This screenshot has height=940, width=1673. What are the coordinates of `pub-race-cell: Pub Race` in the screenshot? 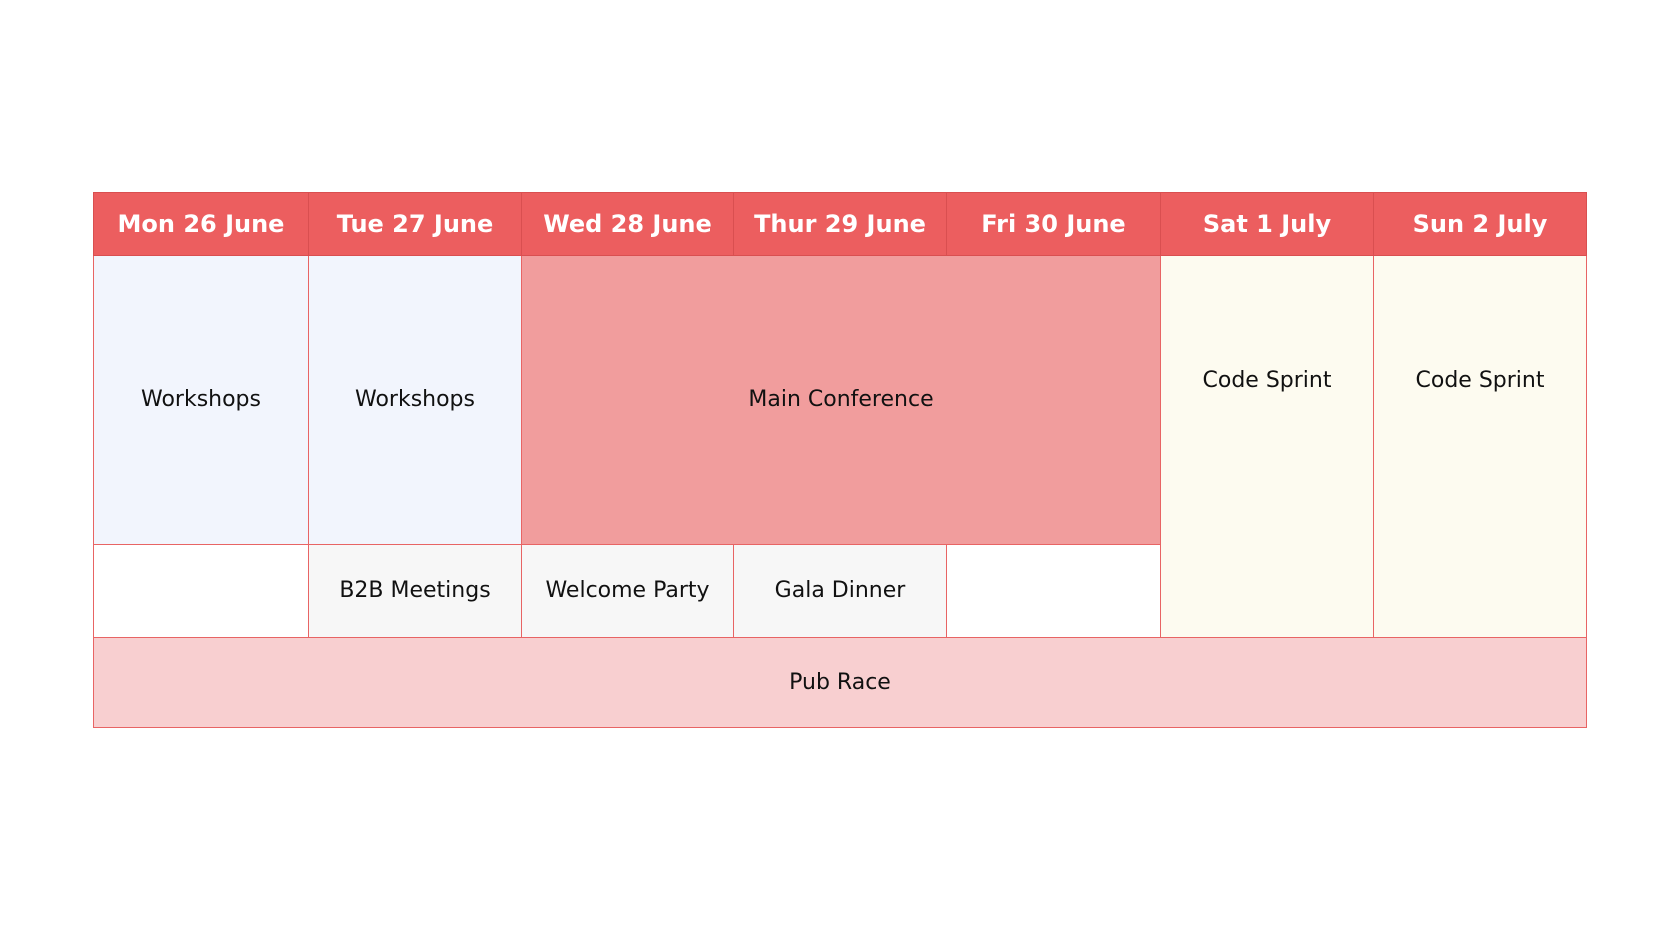 It's located at (840, 682).